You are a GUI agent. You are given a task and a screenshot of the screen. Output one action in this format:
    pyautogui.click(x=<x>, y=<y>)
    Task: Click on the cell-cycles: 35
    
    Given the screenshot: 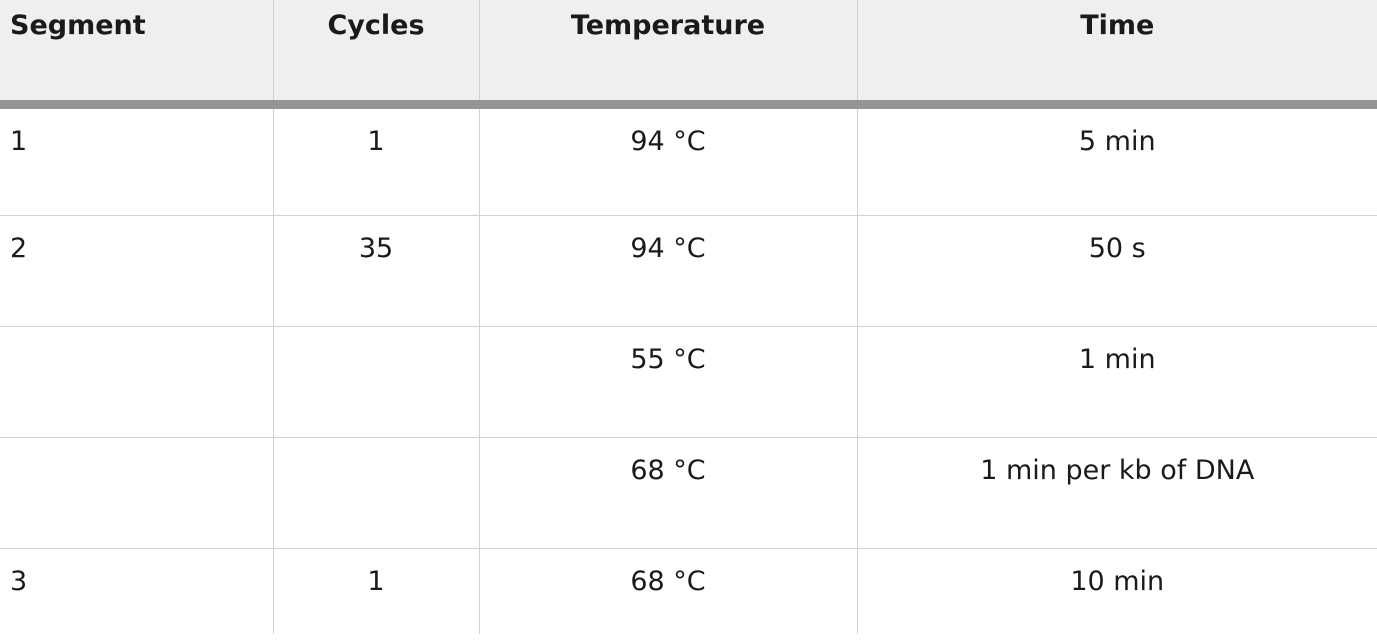 What is the action you would take?
    pyautogui.click(x=375, y=271)
    